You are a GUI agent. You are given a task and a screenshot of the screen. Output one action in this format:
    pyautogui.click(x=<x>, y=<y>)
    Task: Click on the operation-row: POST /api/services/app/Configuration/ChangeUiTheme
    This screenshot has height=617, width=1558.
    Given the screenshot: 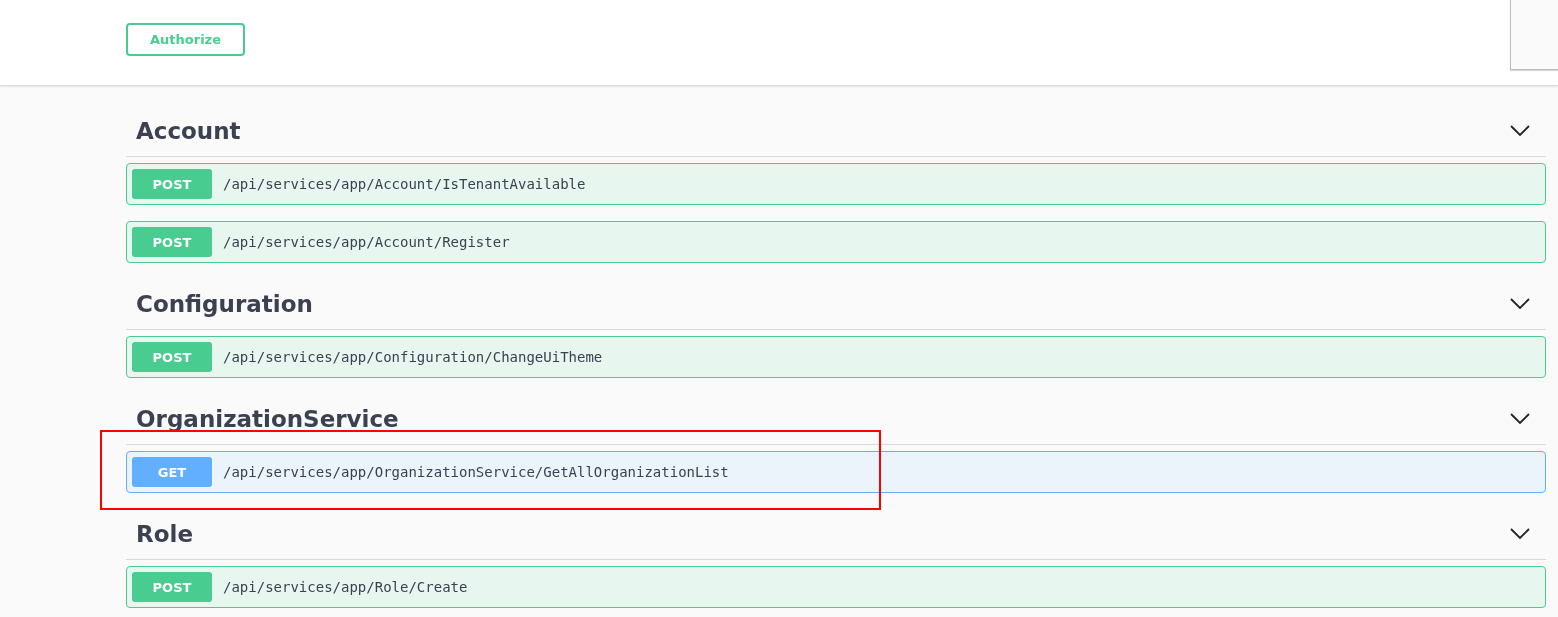 What is the action you would take?
    pyautogui.click(x=836, y=357)
    